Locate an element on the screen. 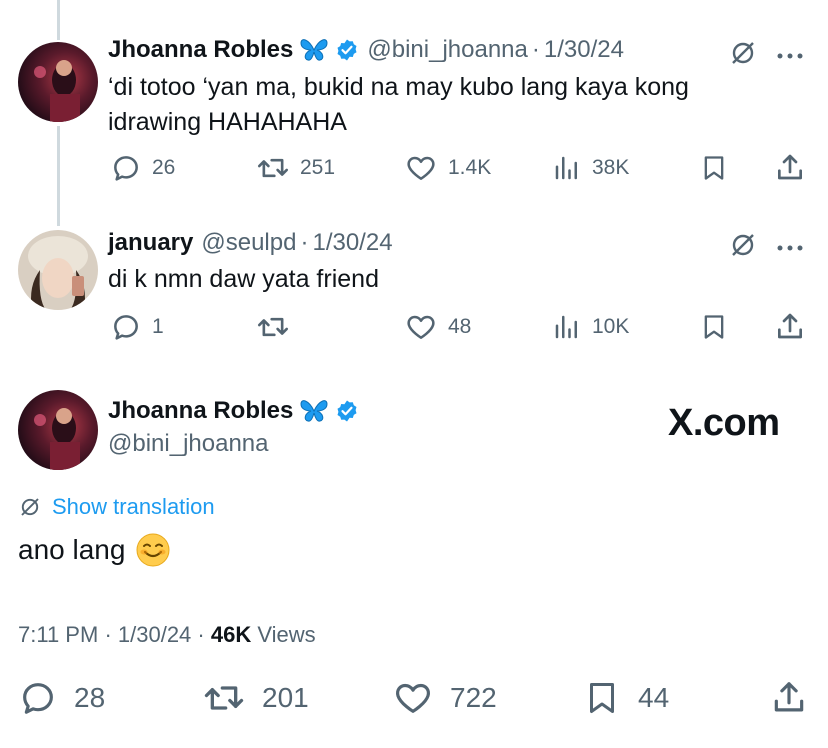 This screenshot has width=828, height=748. main-tweet-text: ano lang is located at coordinates (94, 550).